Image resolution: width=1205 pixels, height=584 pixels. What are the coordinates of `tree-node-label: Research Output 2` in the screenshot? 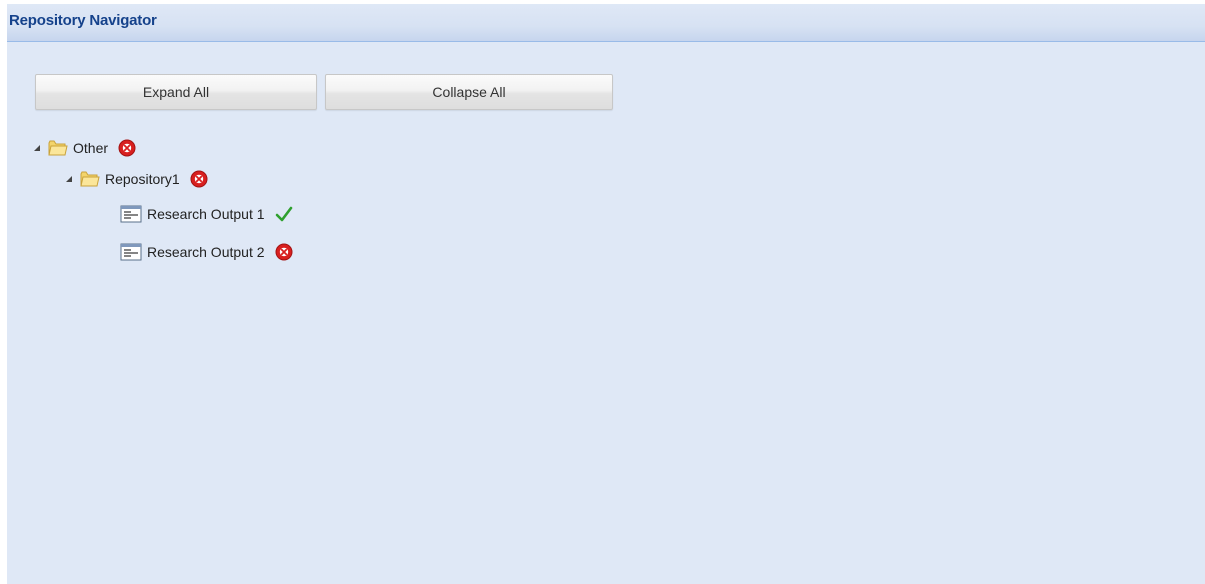 It's located at (206, 252).